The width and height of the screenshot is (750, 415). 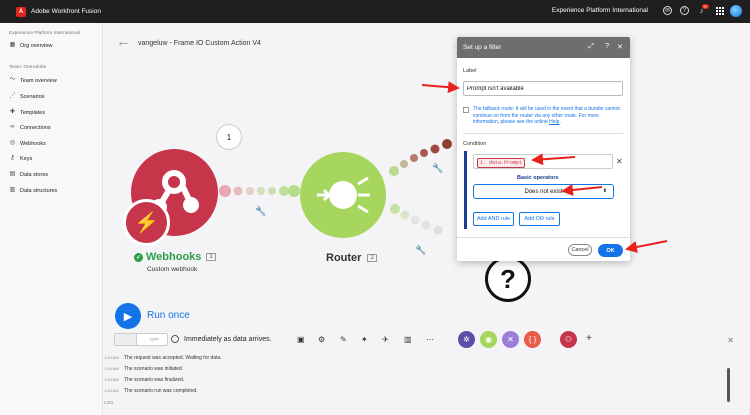 I want to click on help-link: Help, so click(x=554, y=122).